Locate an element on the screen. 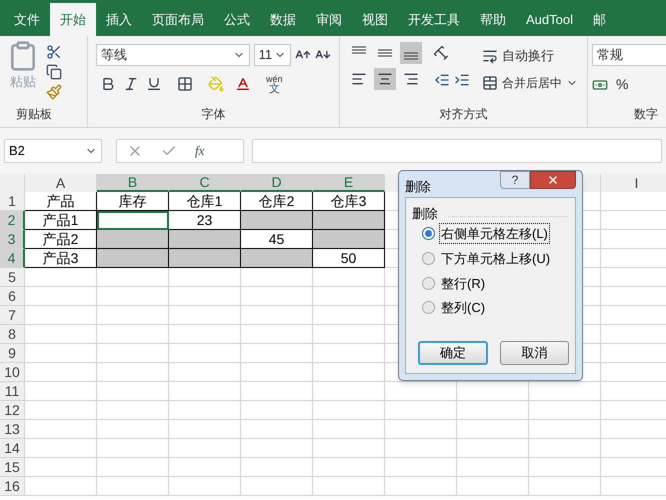 The width and height of the screenshot is (666, 500). ribbon-tab: 帮助 is located at coordinates (493, 19).